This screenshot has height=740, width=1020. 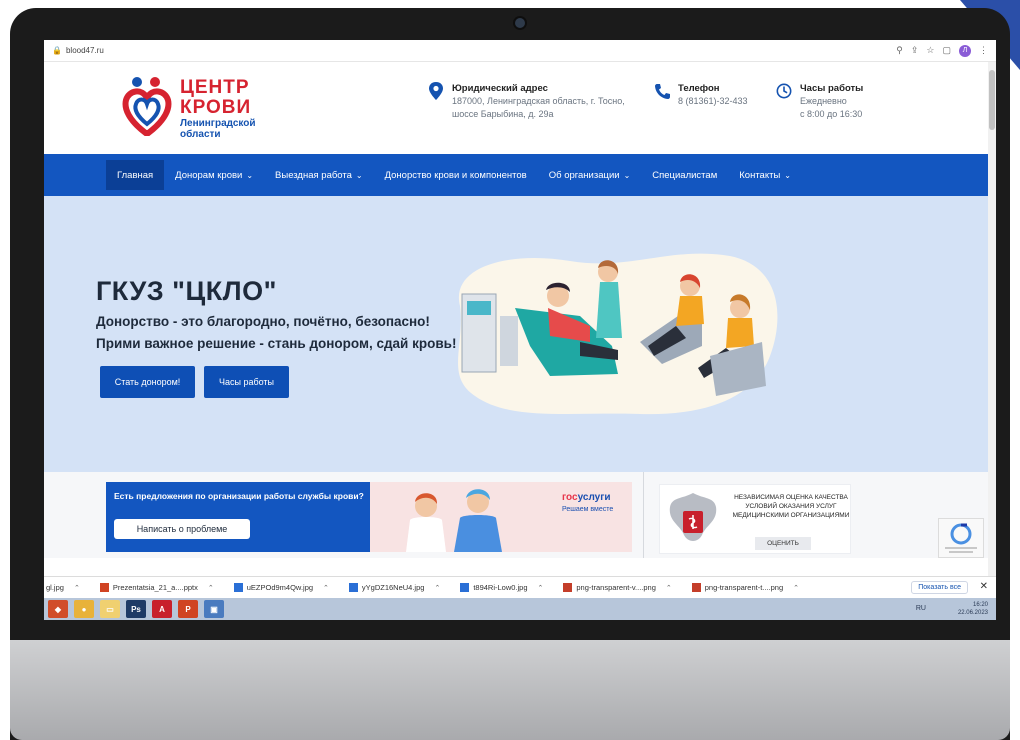 I want to click on tray-time: 16:20, so click(x=980, y=605).